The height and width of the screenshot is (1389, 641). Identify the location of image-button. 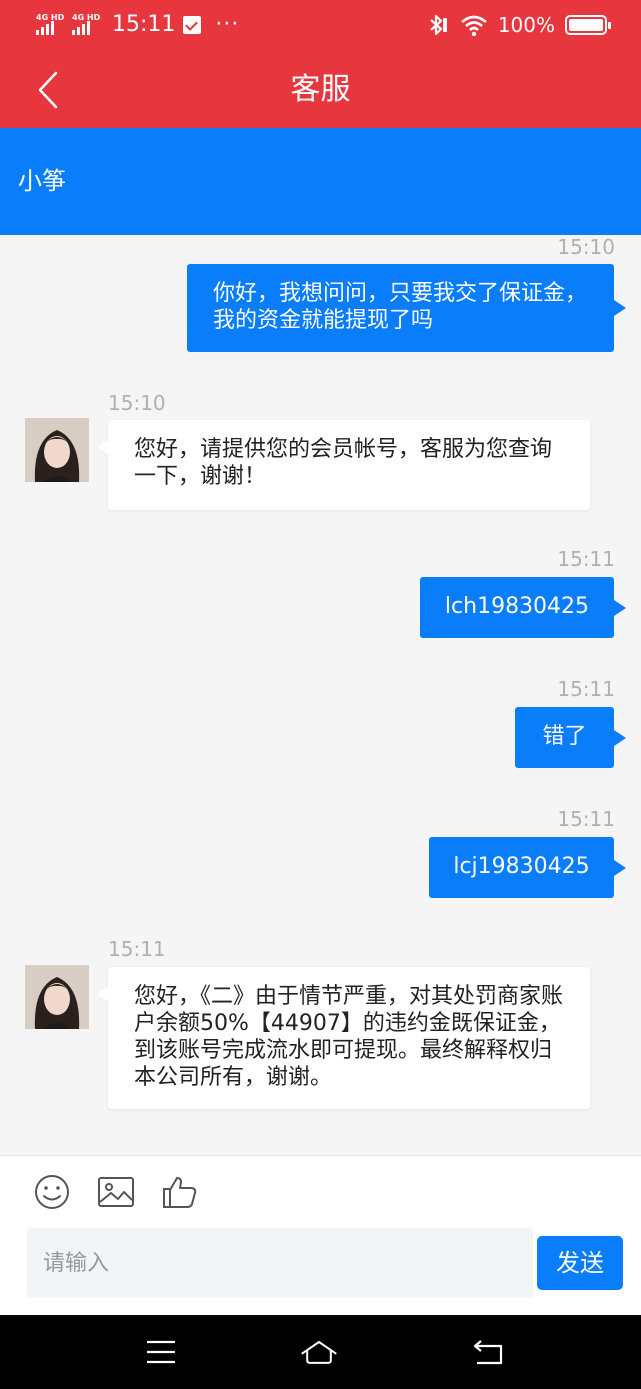
(116, 1192).